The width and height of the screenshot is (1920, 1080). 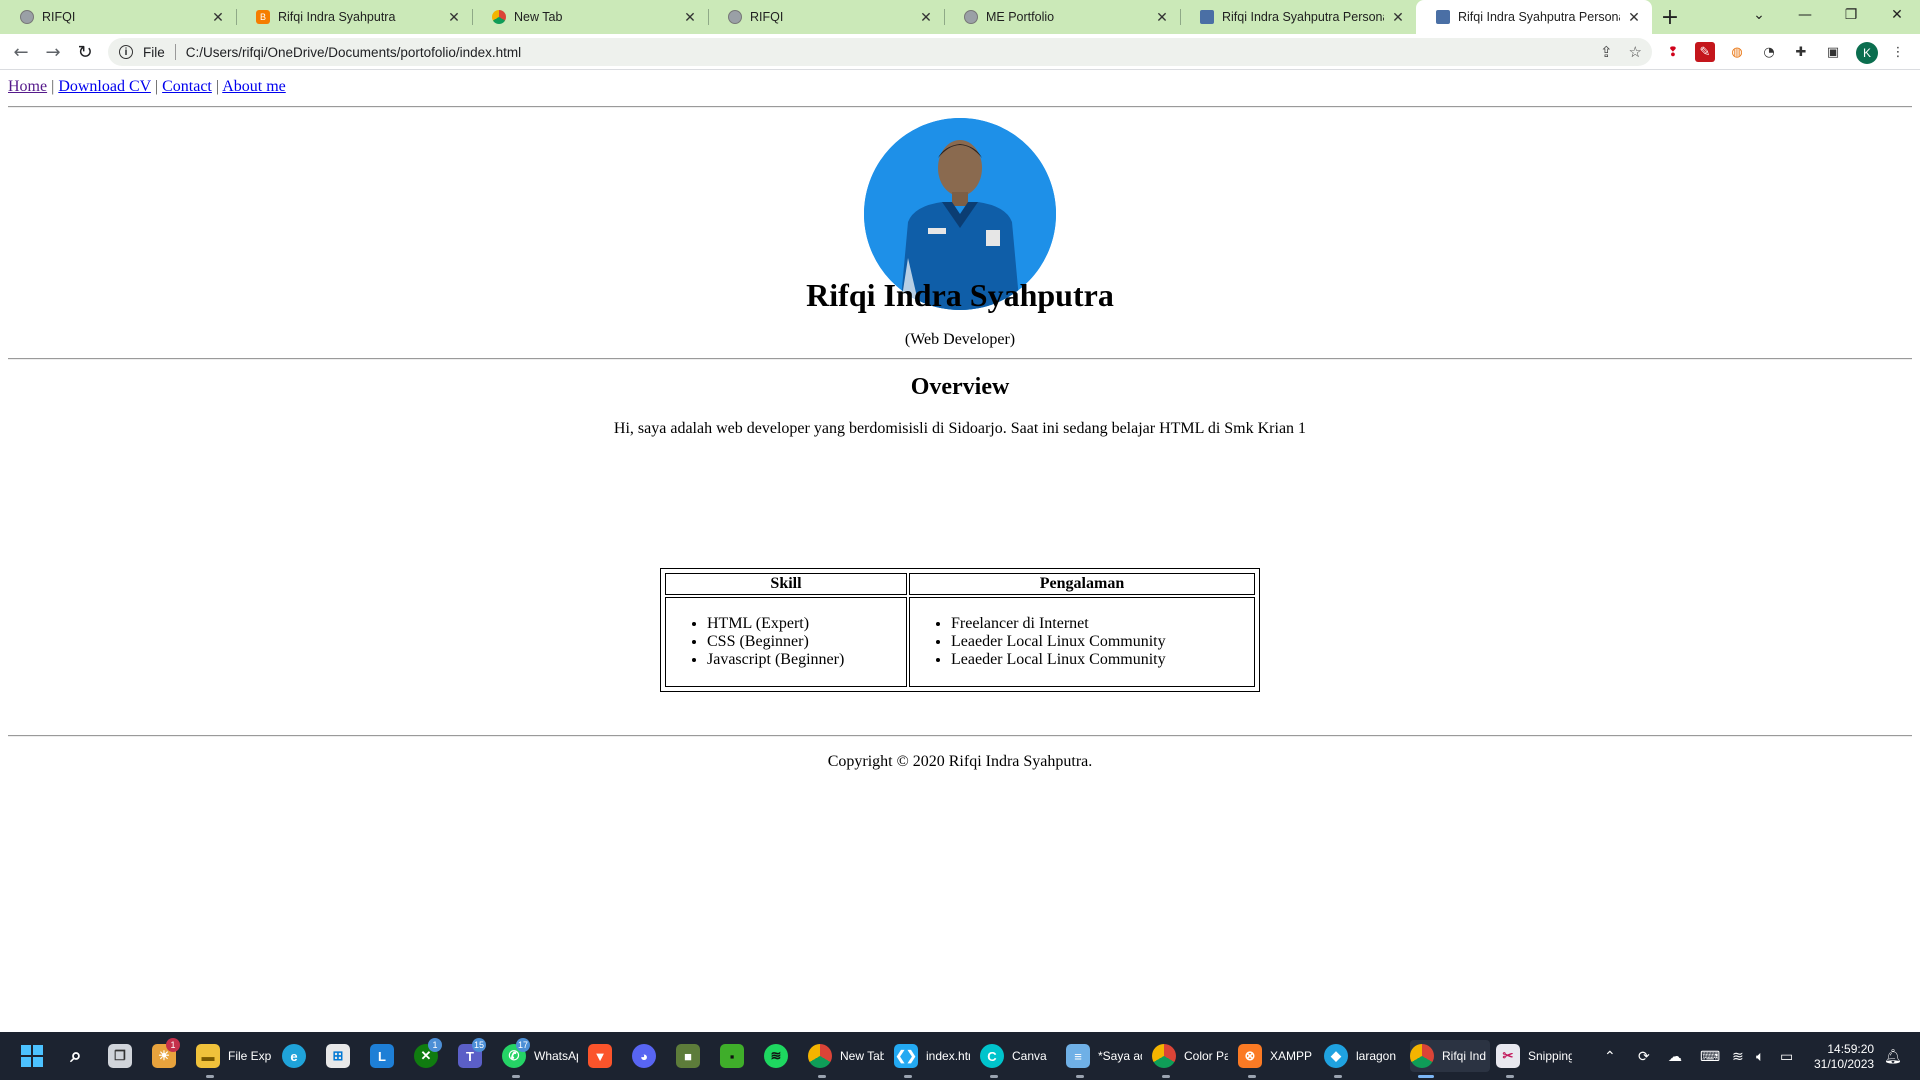 I want to click on skill-header: Skill, so click(x=786, y=584).